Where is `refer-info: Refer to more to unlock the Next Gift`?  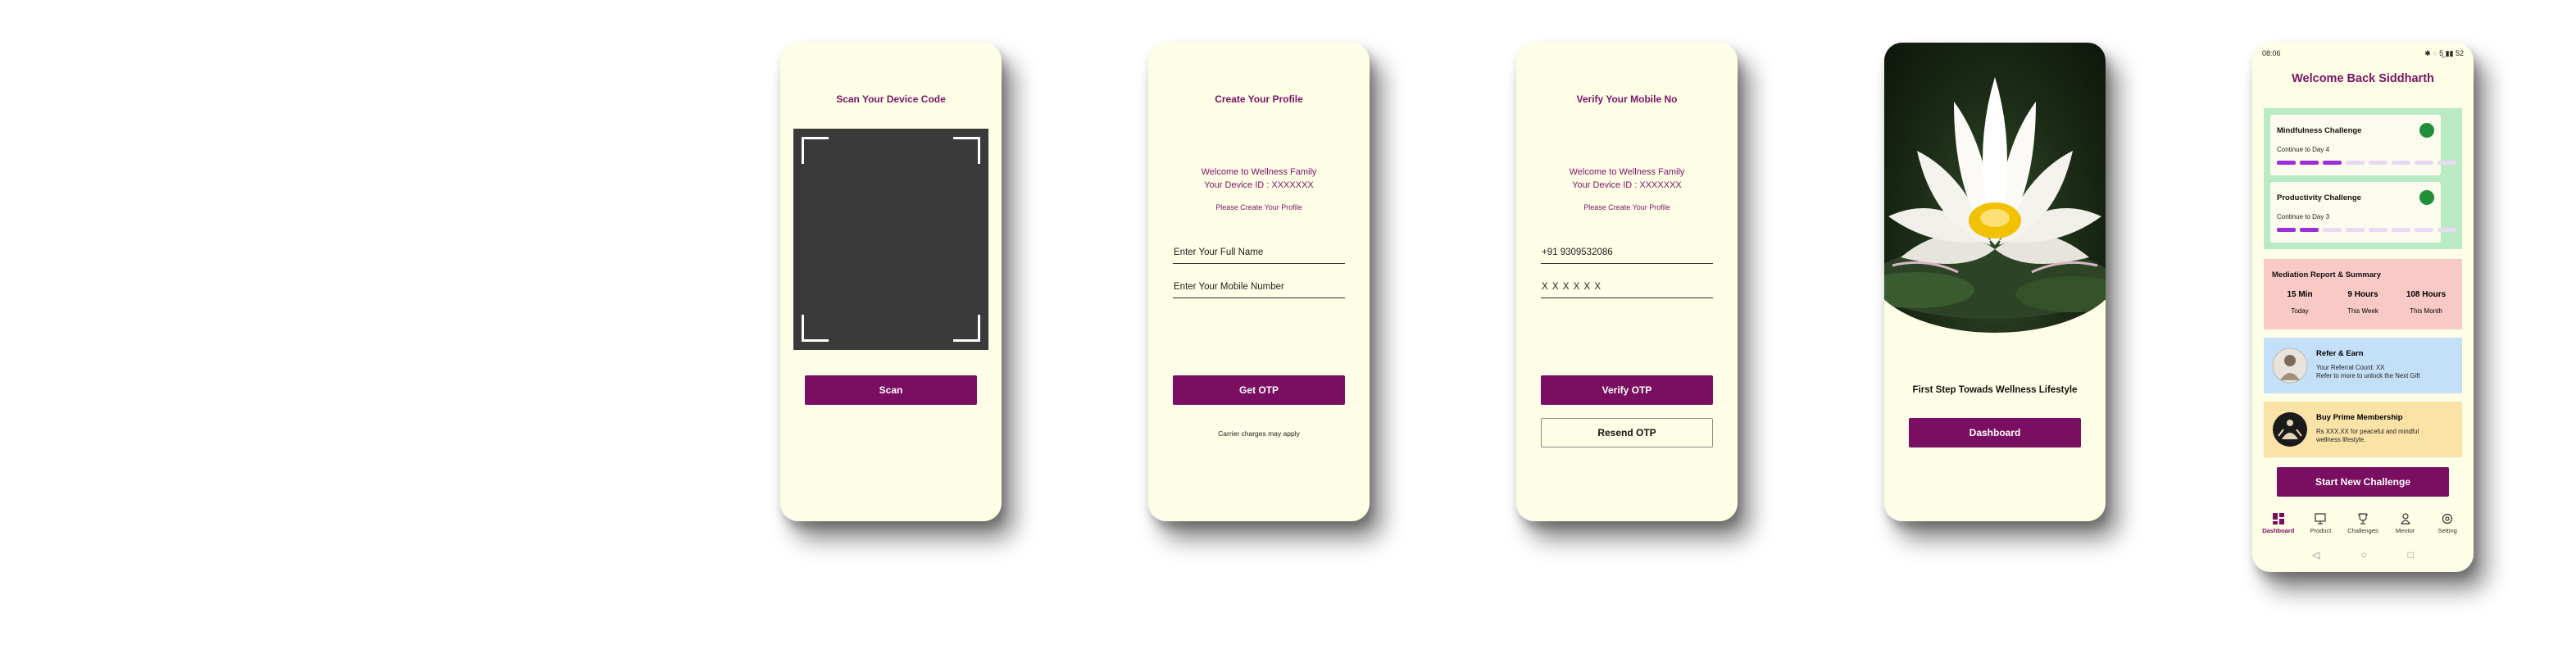
refer-info: Refer to more to unlock the Next Gift is located at coordinates (2368, 375).